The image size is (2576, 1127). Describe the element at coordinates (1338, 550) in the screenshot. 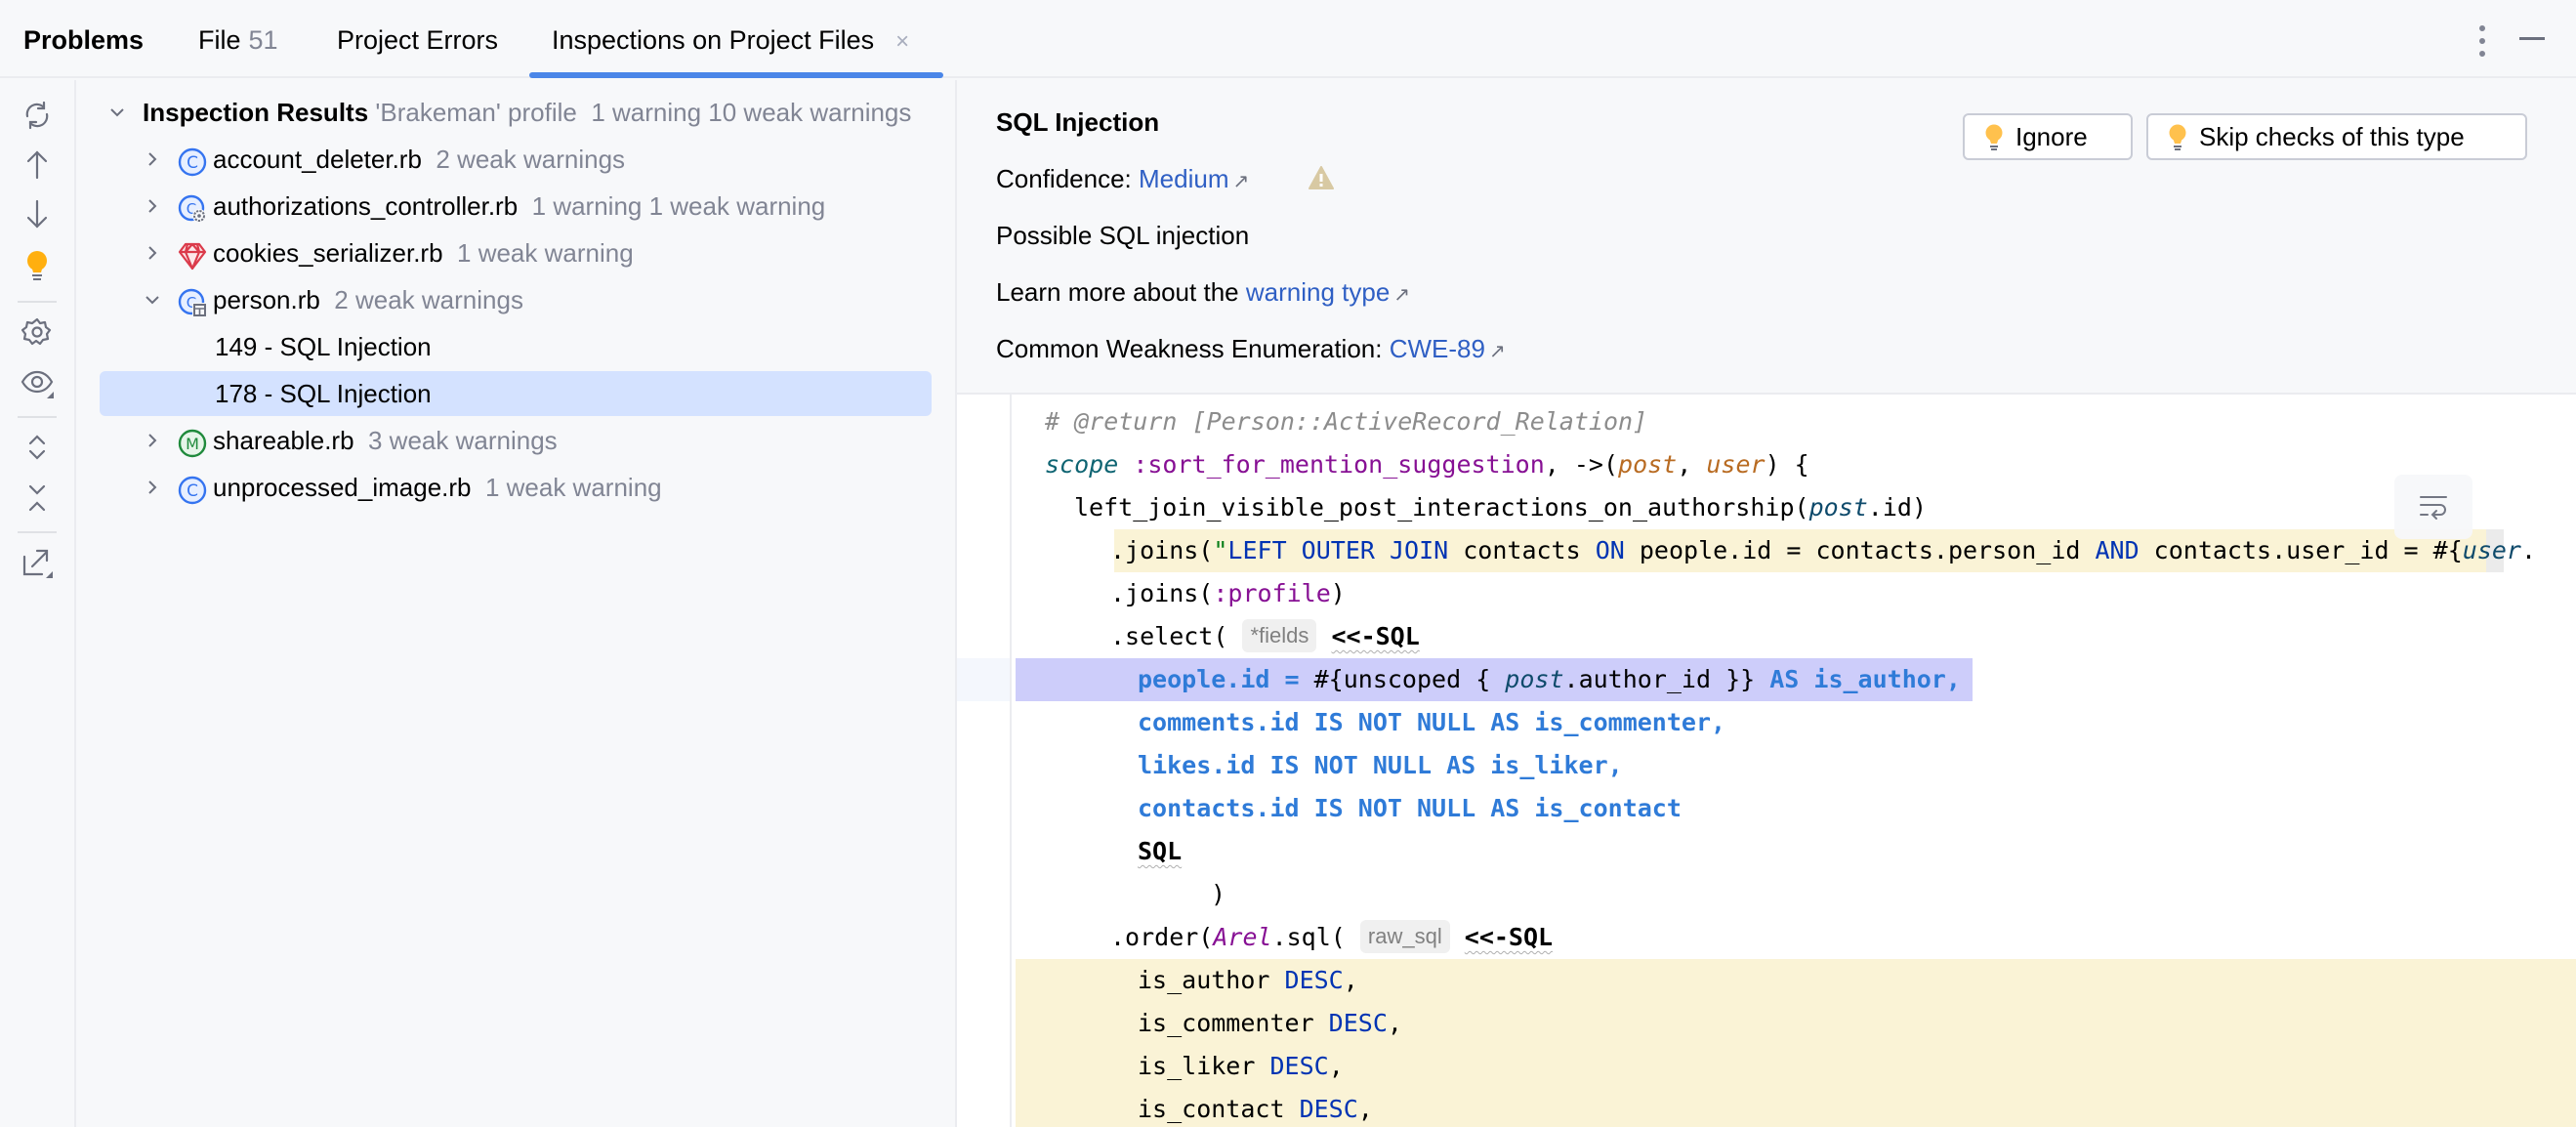

I see `code-token: LEFT OUTER JOIN` at that location.